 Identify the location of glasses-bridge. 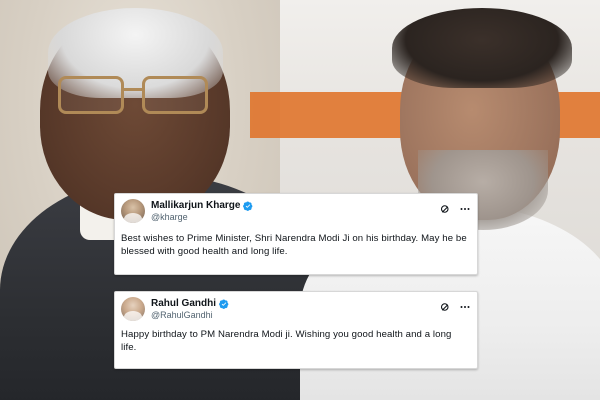
(131, 89).